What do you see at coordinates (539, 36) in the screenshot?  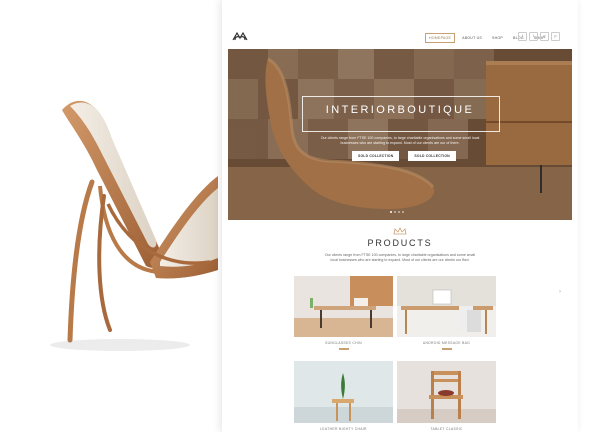 I see `social-links: f t g p` at bounding box center [539, 36].